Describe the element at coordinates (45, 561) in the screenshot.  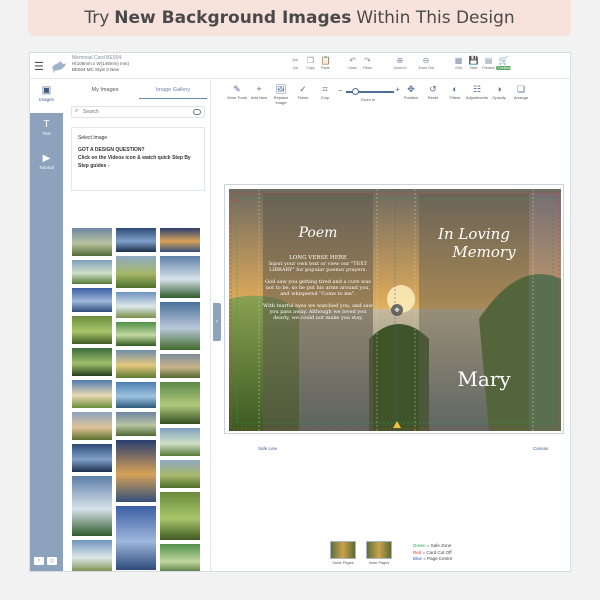
I see `left-nav-footer: ? Q` at that location.